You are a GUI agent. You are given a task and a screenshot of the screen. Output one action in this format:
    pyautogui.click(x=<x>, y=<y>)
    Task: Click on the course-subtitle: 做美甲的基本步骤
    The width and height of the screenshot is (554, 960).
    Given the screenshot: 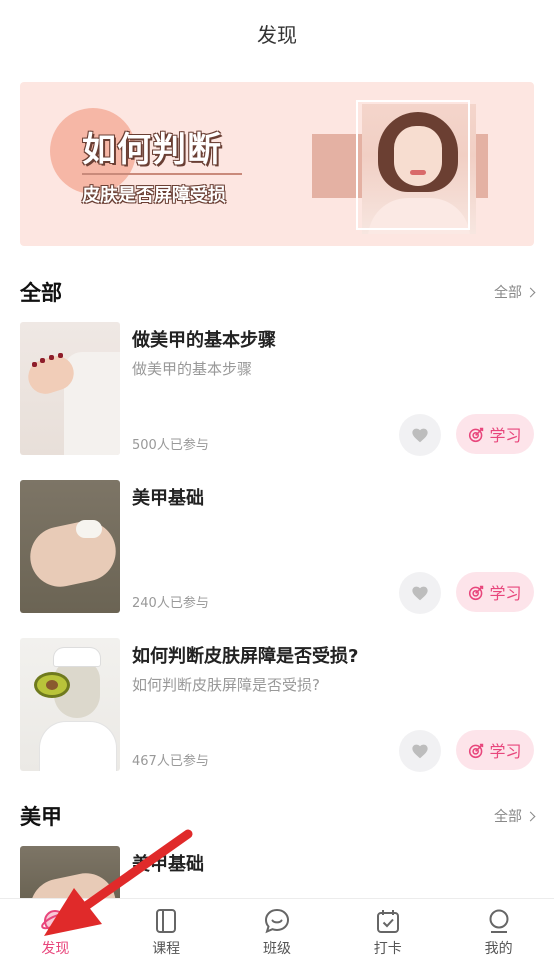 What is the action you would take?
    pyautogui.click(x=192, y=369)
    